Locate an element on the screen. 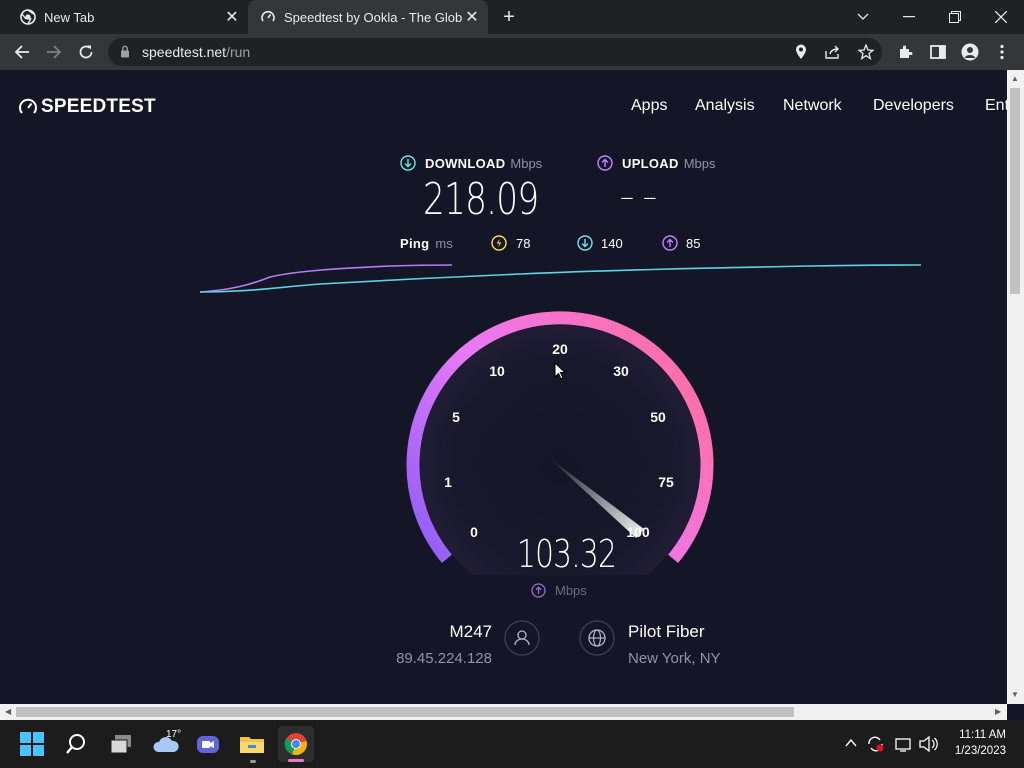 The image size is (1024, 768). nav-developers: Developers is located at coordinates (913, 106).